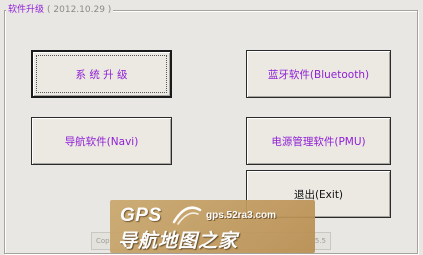 The image size is (423, 255). What do you see at coordinates (241, 215) in the screenshot?
I see `watermark-url: gps.52ra3.com` at bounding box center [241, 215].